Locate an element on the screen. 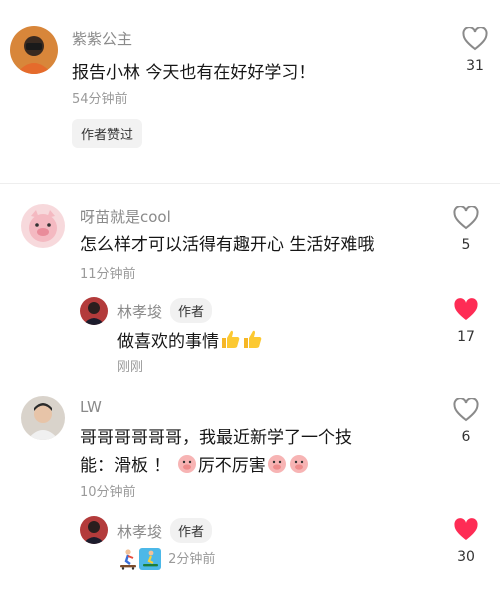 Image resolution: width=500 pixels, height=594 pixels. like-count: 30 is located at coordinates (466, 557).